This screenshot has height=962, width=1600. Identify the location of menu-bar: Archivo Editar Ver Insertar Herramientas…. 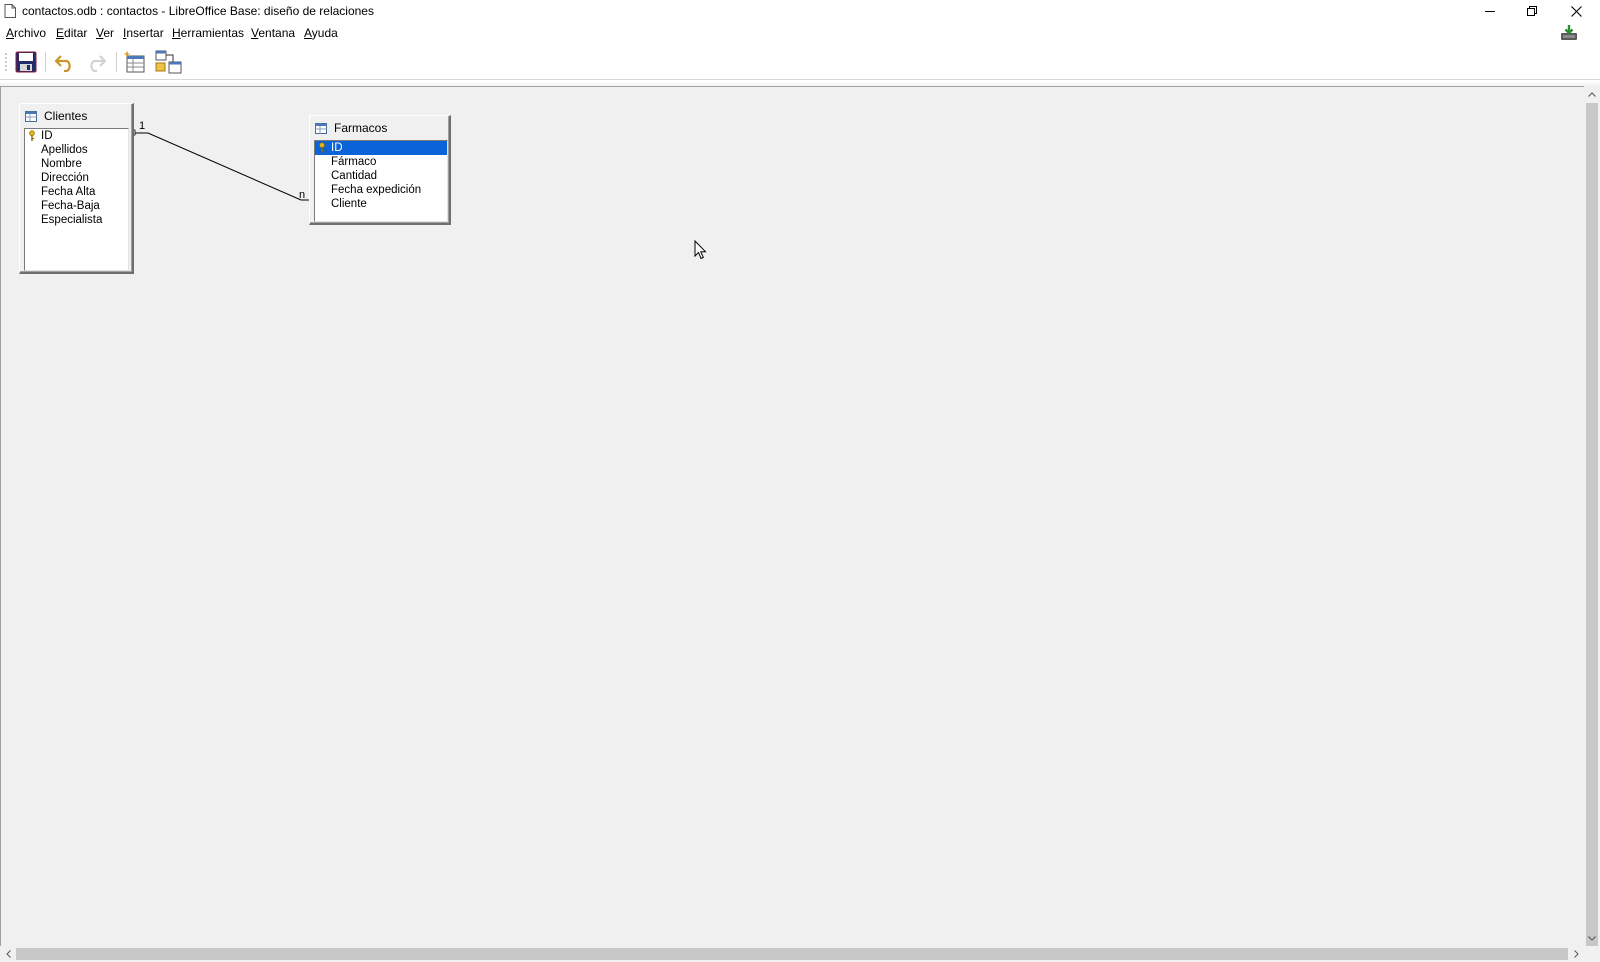
(800, 33).